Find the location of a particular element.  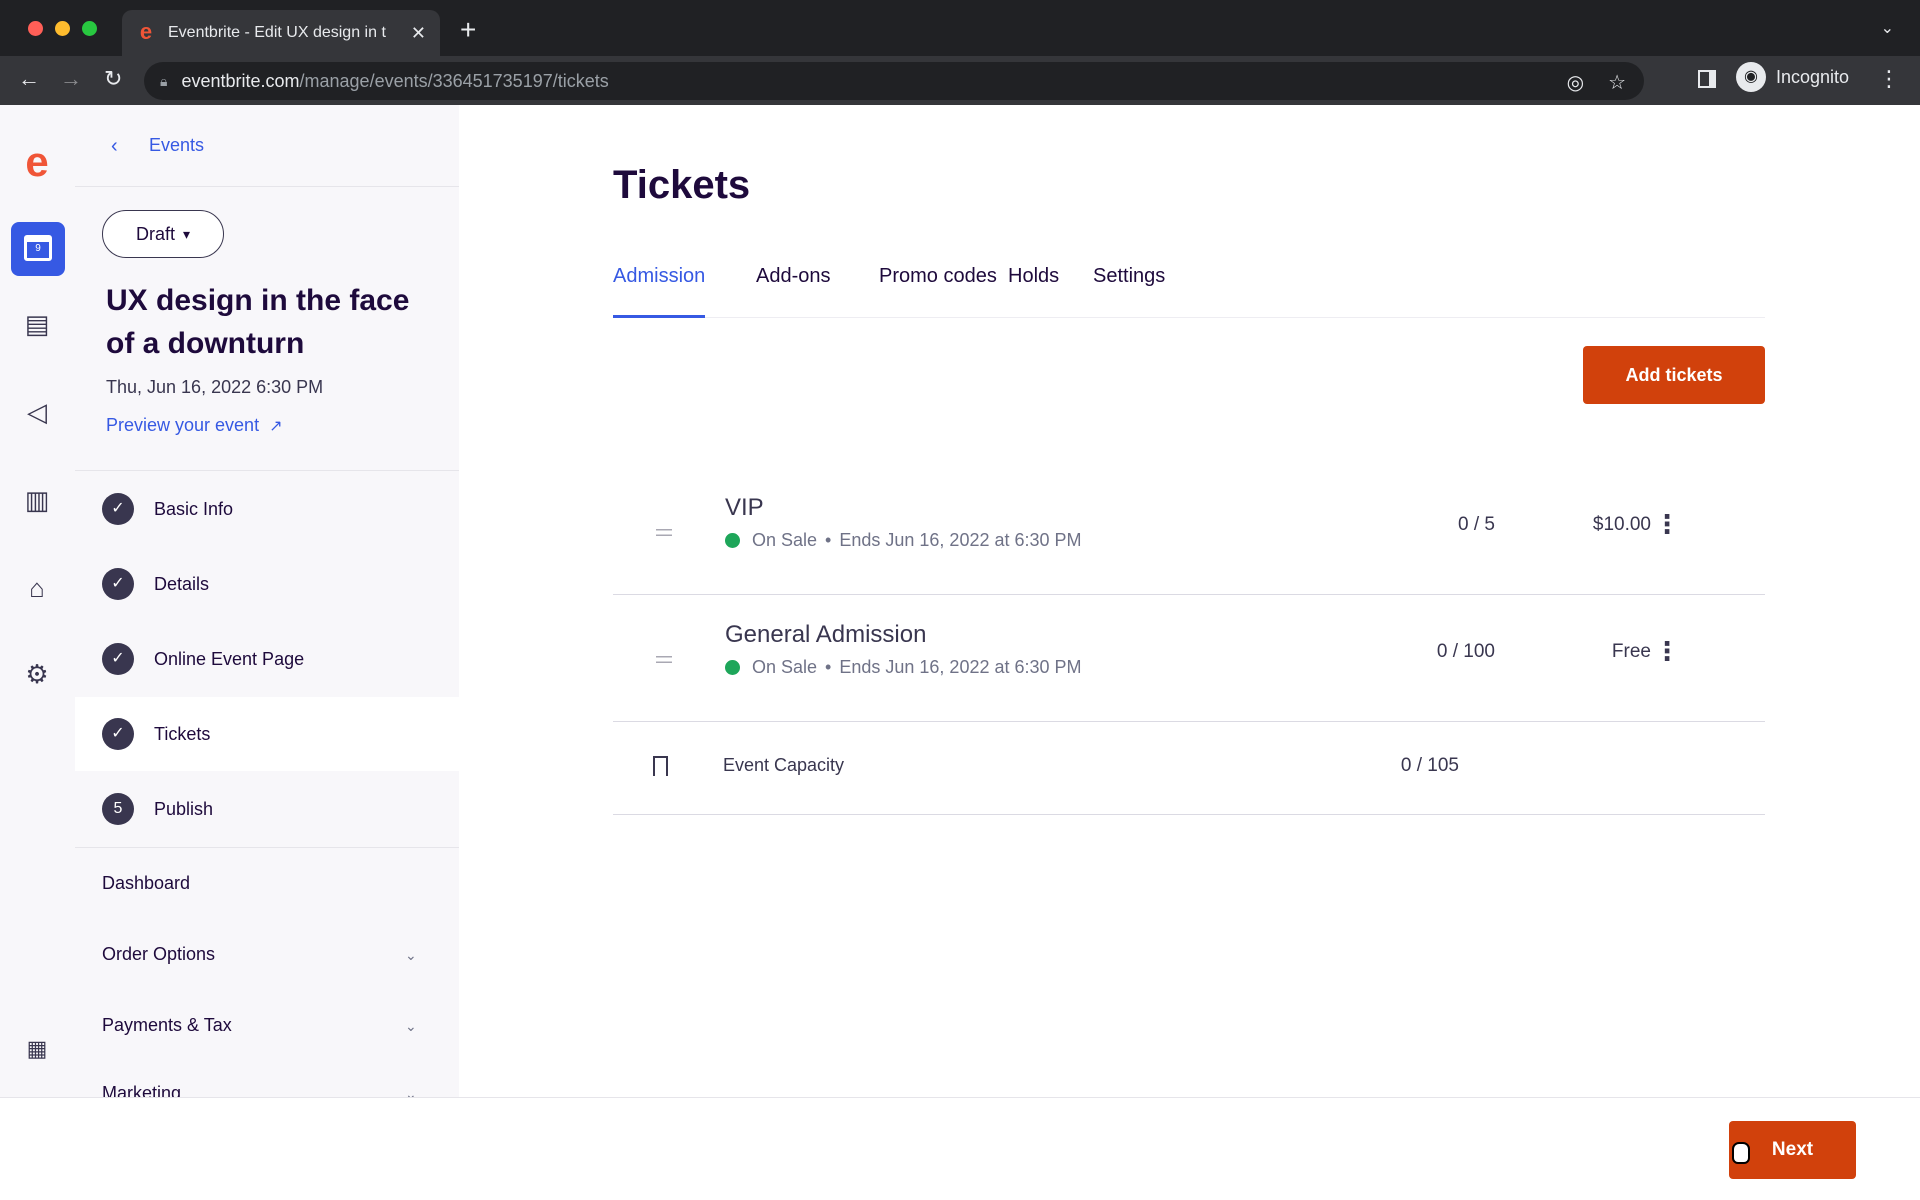

ticket-name: VIP is located at coordinates (744, 507).